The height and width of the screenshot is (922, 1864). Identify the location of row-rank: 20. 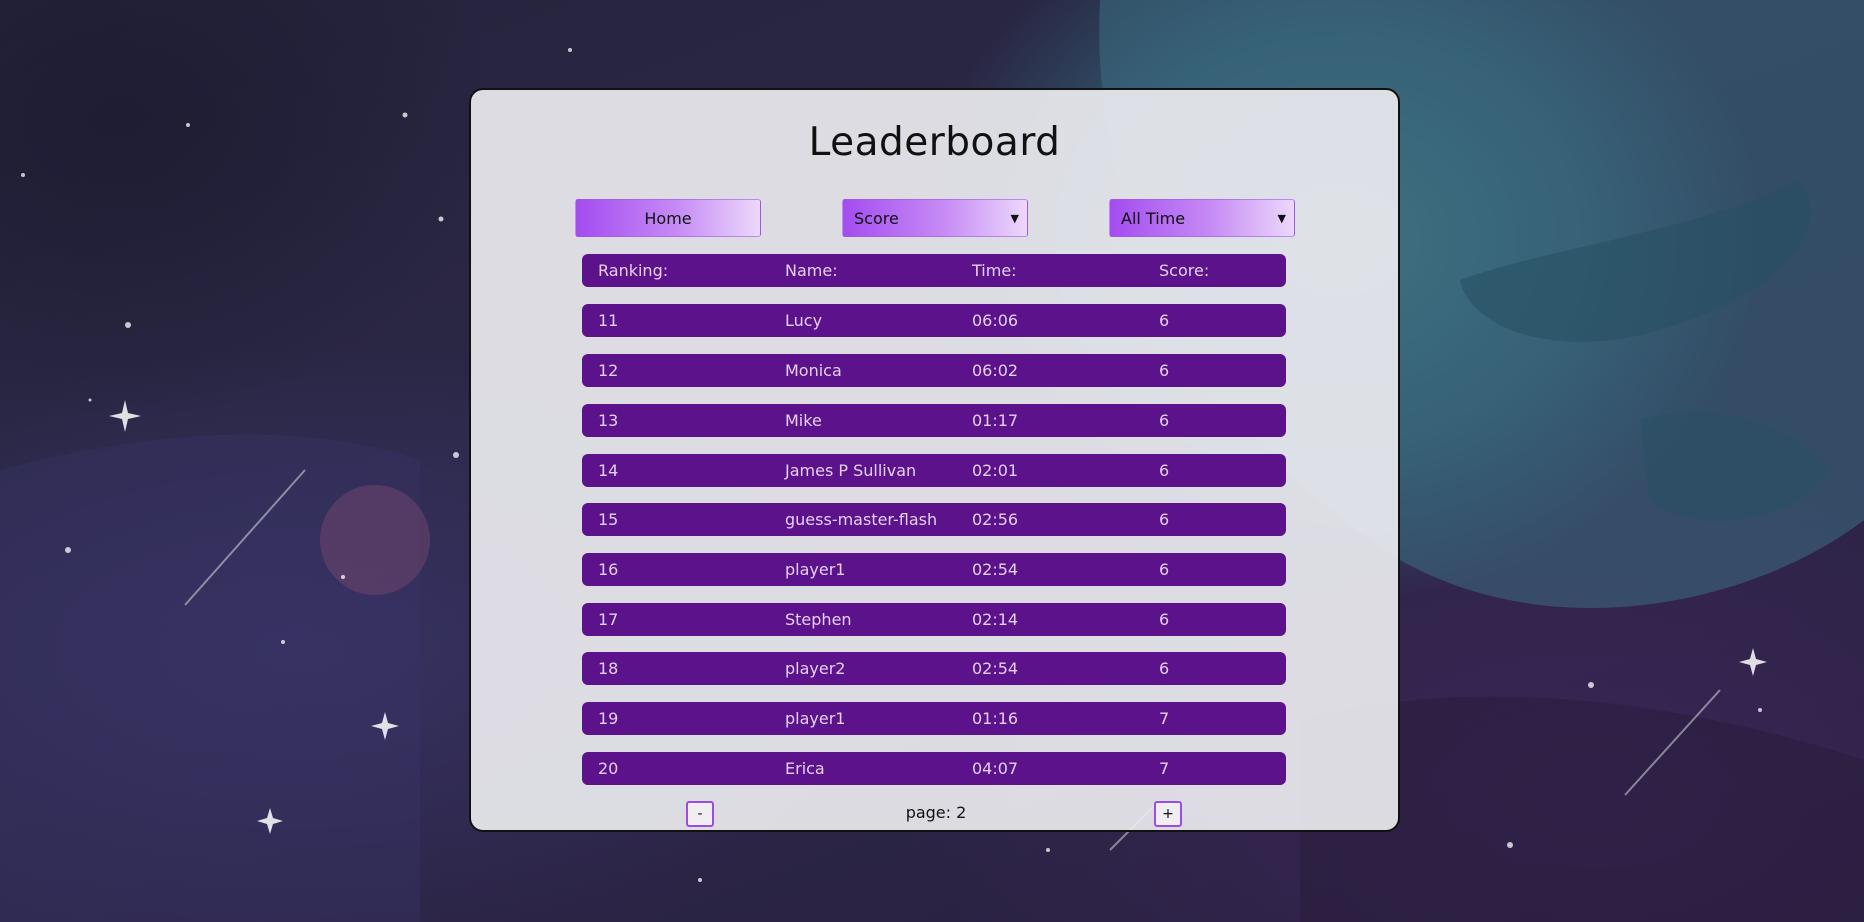
(608, 768).